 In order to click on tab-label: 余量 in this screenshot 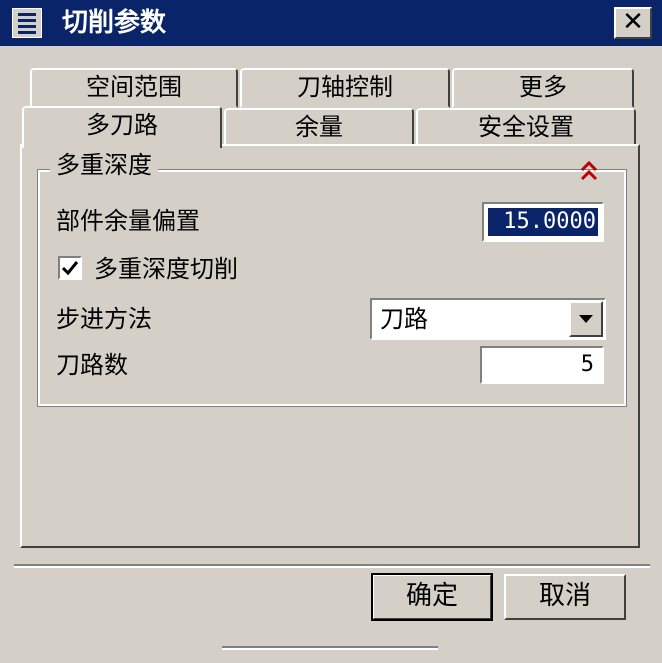, I will do `click(319, 127)`.